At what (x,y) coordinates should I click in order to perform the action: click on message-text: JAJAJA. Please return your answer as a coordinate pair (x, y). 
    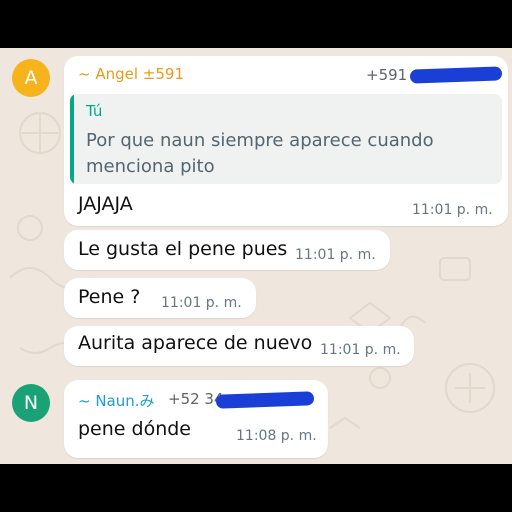
    Looking at the image, I should click on (105, 204).